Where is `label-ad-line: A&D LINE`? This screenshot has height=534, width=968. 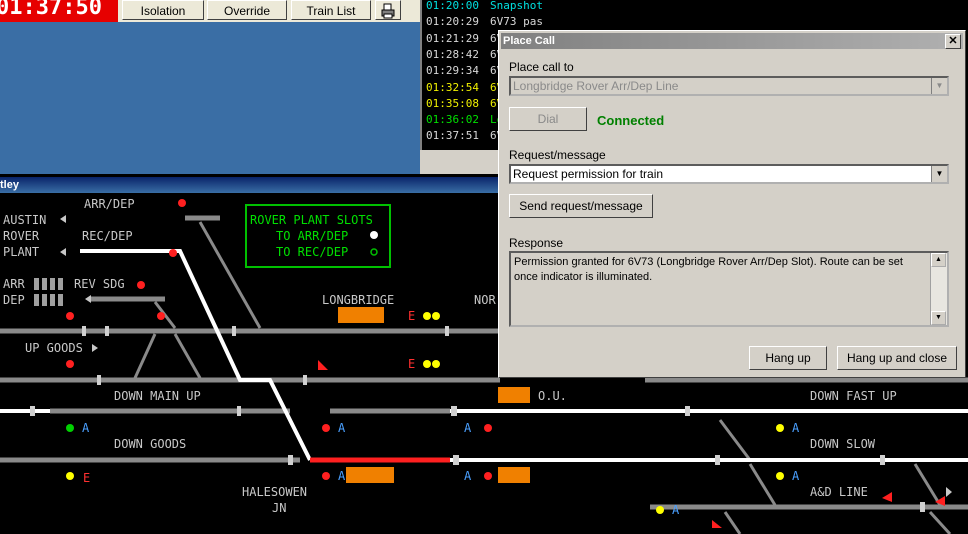 label-ad-line: A&D LINE is located at coordinates (839, 492).